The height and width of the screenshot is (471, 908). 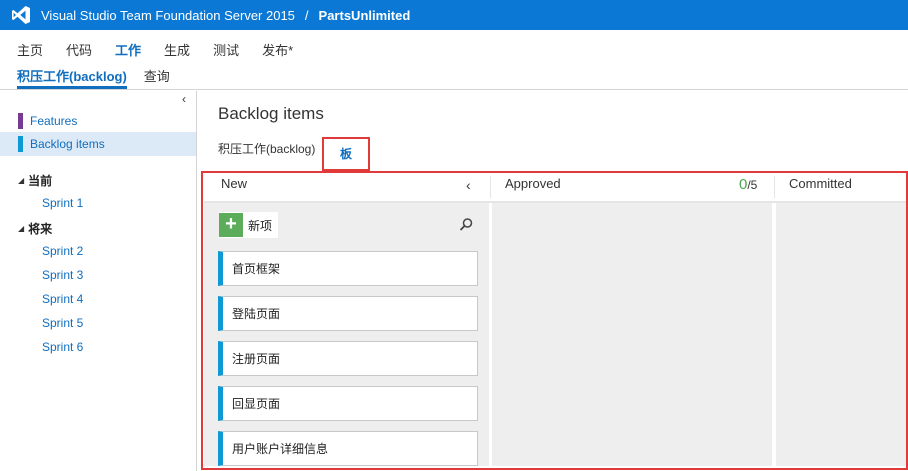 I want to click on visual-studio-logo-icon, so click(x=21, y=15).